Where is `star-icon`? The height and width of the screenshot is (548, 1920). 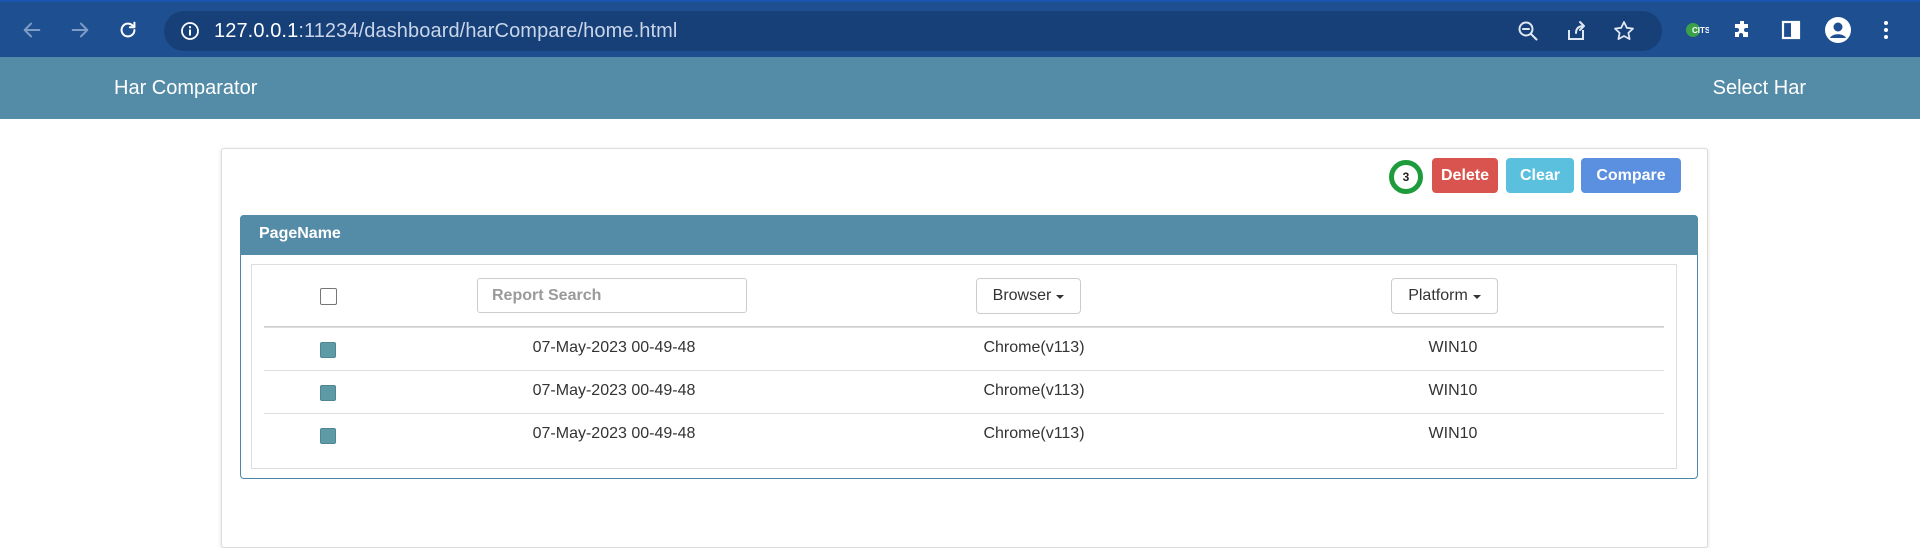
star-icon is located at coordinates (1624, 31).